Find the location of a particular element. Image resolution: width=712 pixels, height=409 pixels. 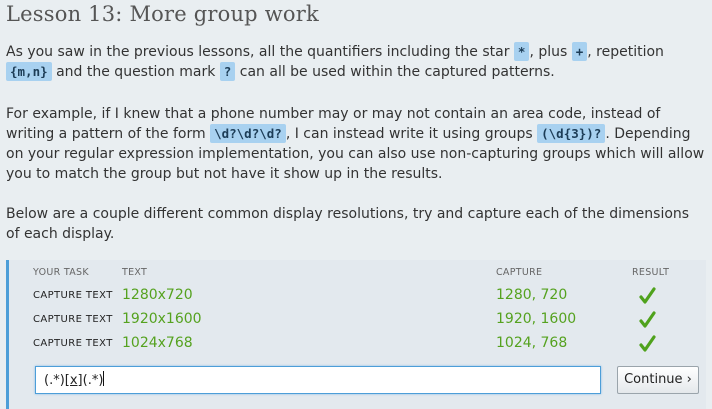

para-text: , repetition is located at coordinates (625, 52).